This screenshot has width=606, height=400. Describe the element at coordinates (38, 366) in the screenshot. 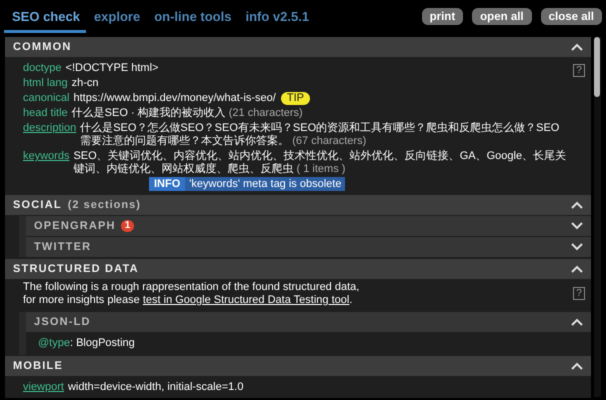

I see `section-title: MOBILE` at that location.